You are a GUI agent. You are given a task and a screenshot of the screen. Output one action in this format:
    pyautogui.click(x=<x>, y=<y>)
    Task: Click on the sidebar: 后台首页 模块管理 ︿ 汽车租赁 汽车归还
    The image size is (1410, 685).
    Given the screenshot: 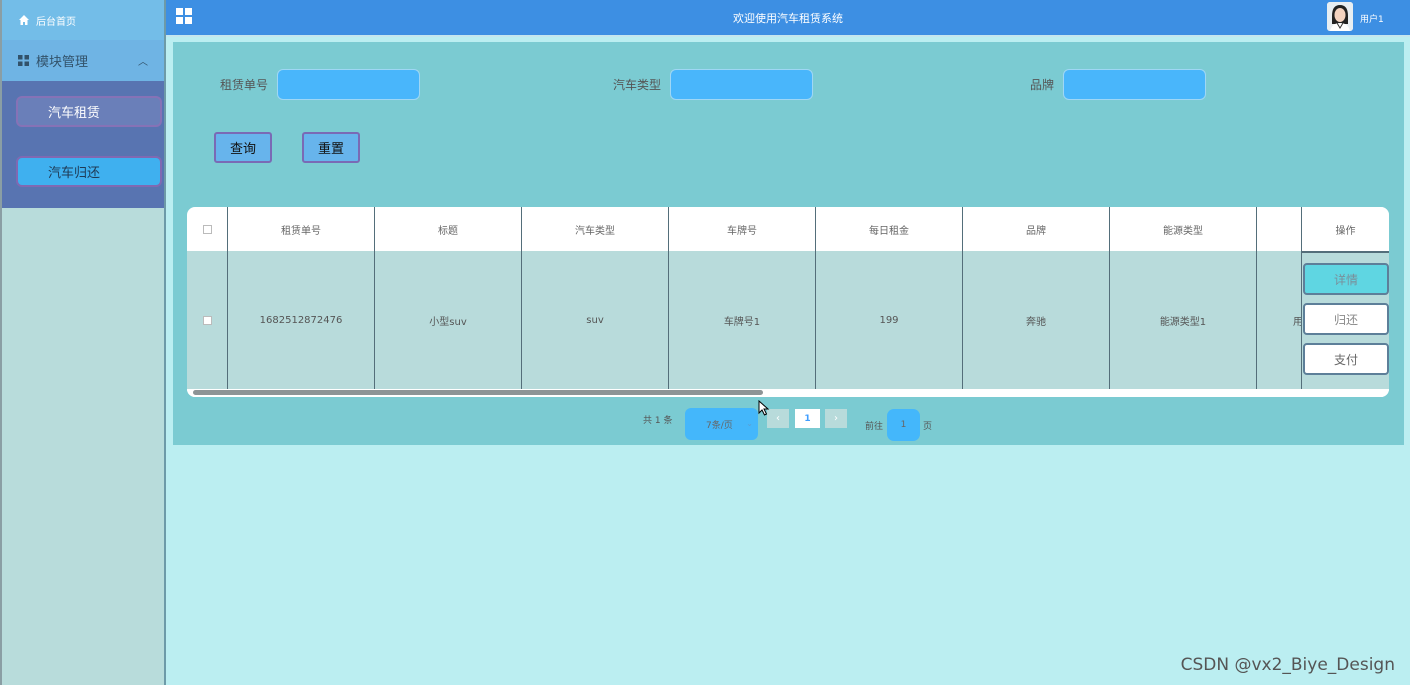 What is the action you would take?
    pyautogui.click(x=83, y=342)
    